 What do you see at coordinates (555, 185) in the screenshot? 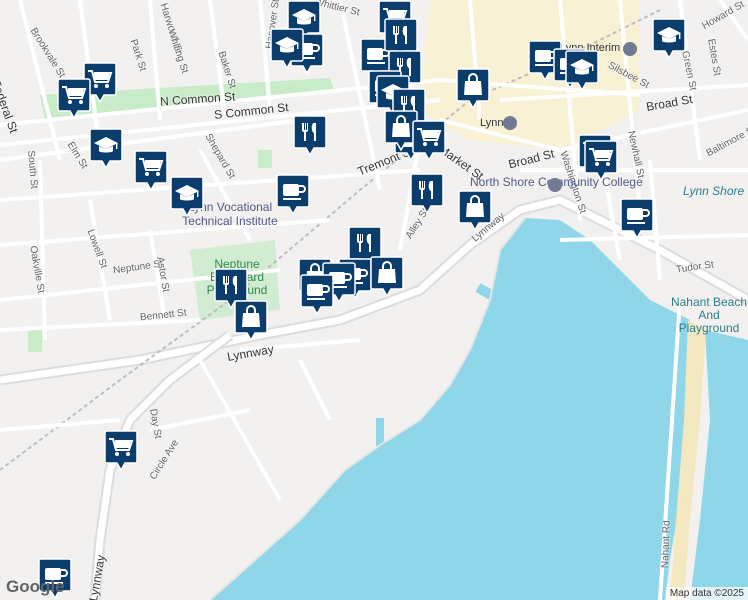
I see `university-icon` at bounding box center [555, 185].